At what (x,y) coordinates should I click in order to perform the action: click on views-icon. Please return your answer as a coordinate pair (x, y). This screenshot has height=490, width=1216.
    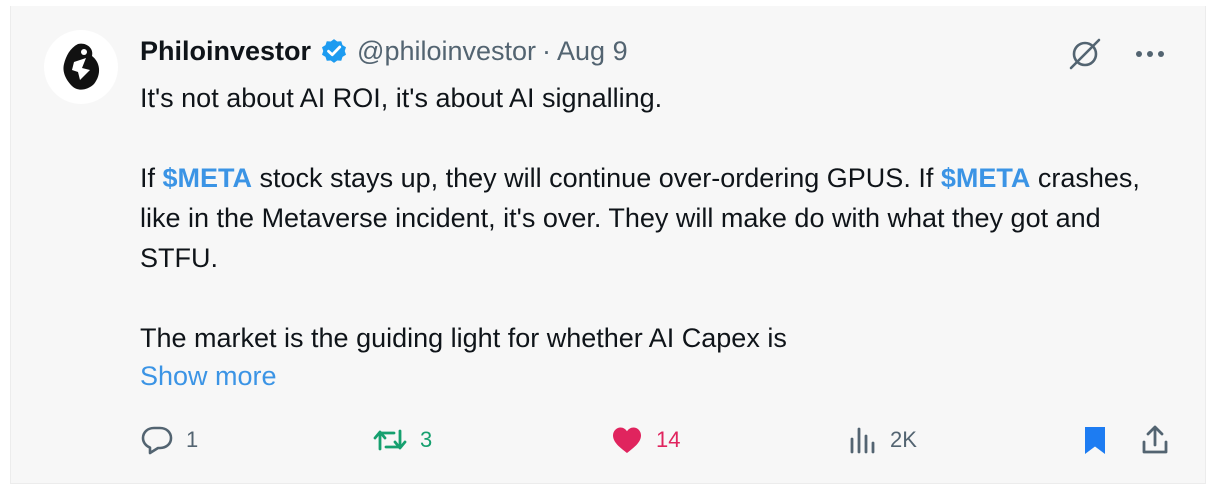
    Looking at the image, I should click on (863, 440).